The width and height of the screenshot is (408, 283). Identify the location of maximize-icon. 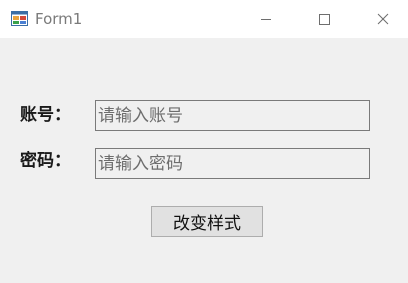
(324, 19).